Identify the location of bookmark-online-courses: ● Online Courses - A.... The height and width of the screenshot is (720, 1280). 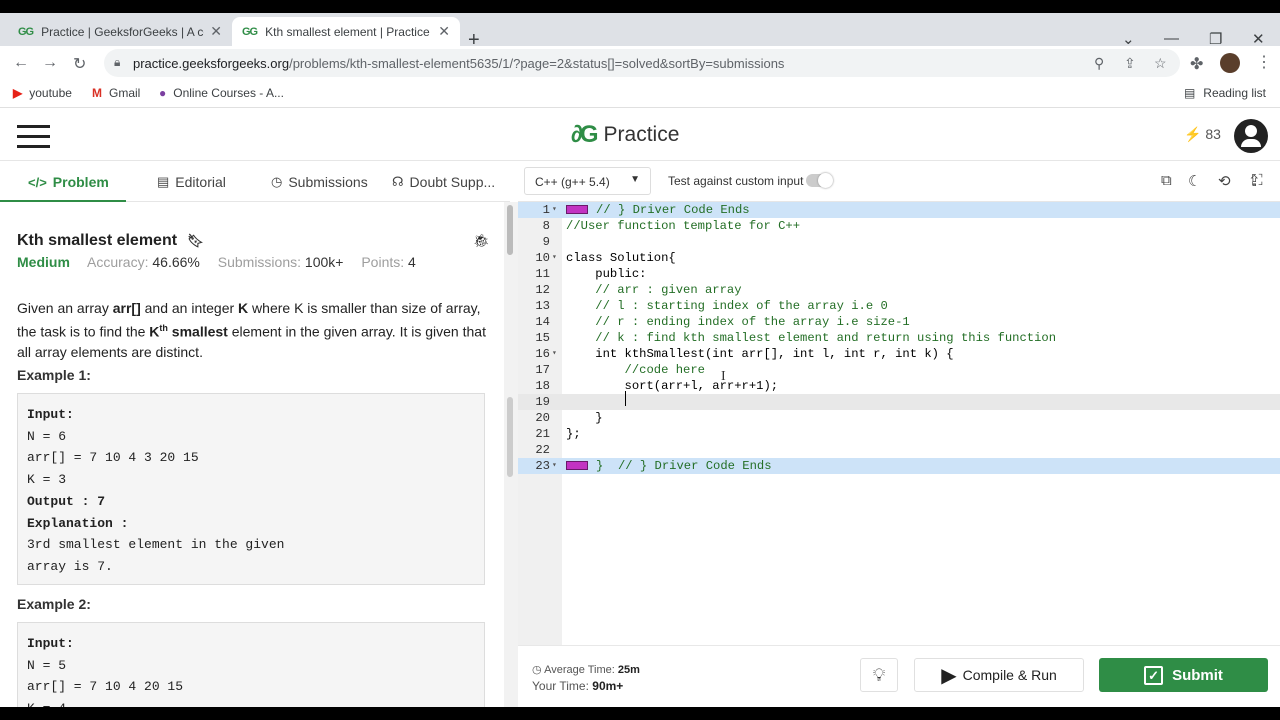
(221, 93).